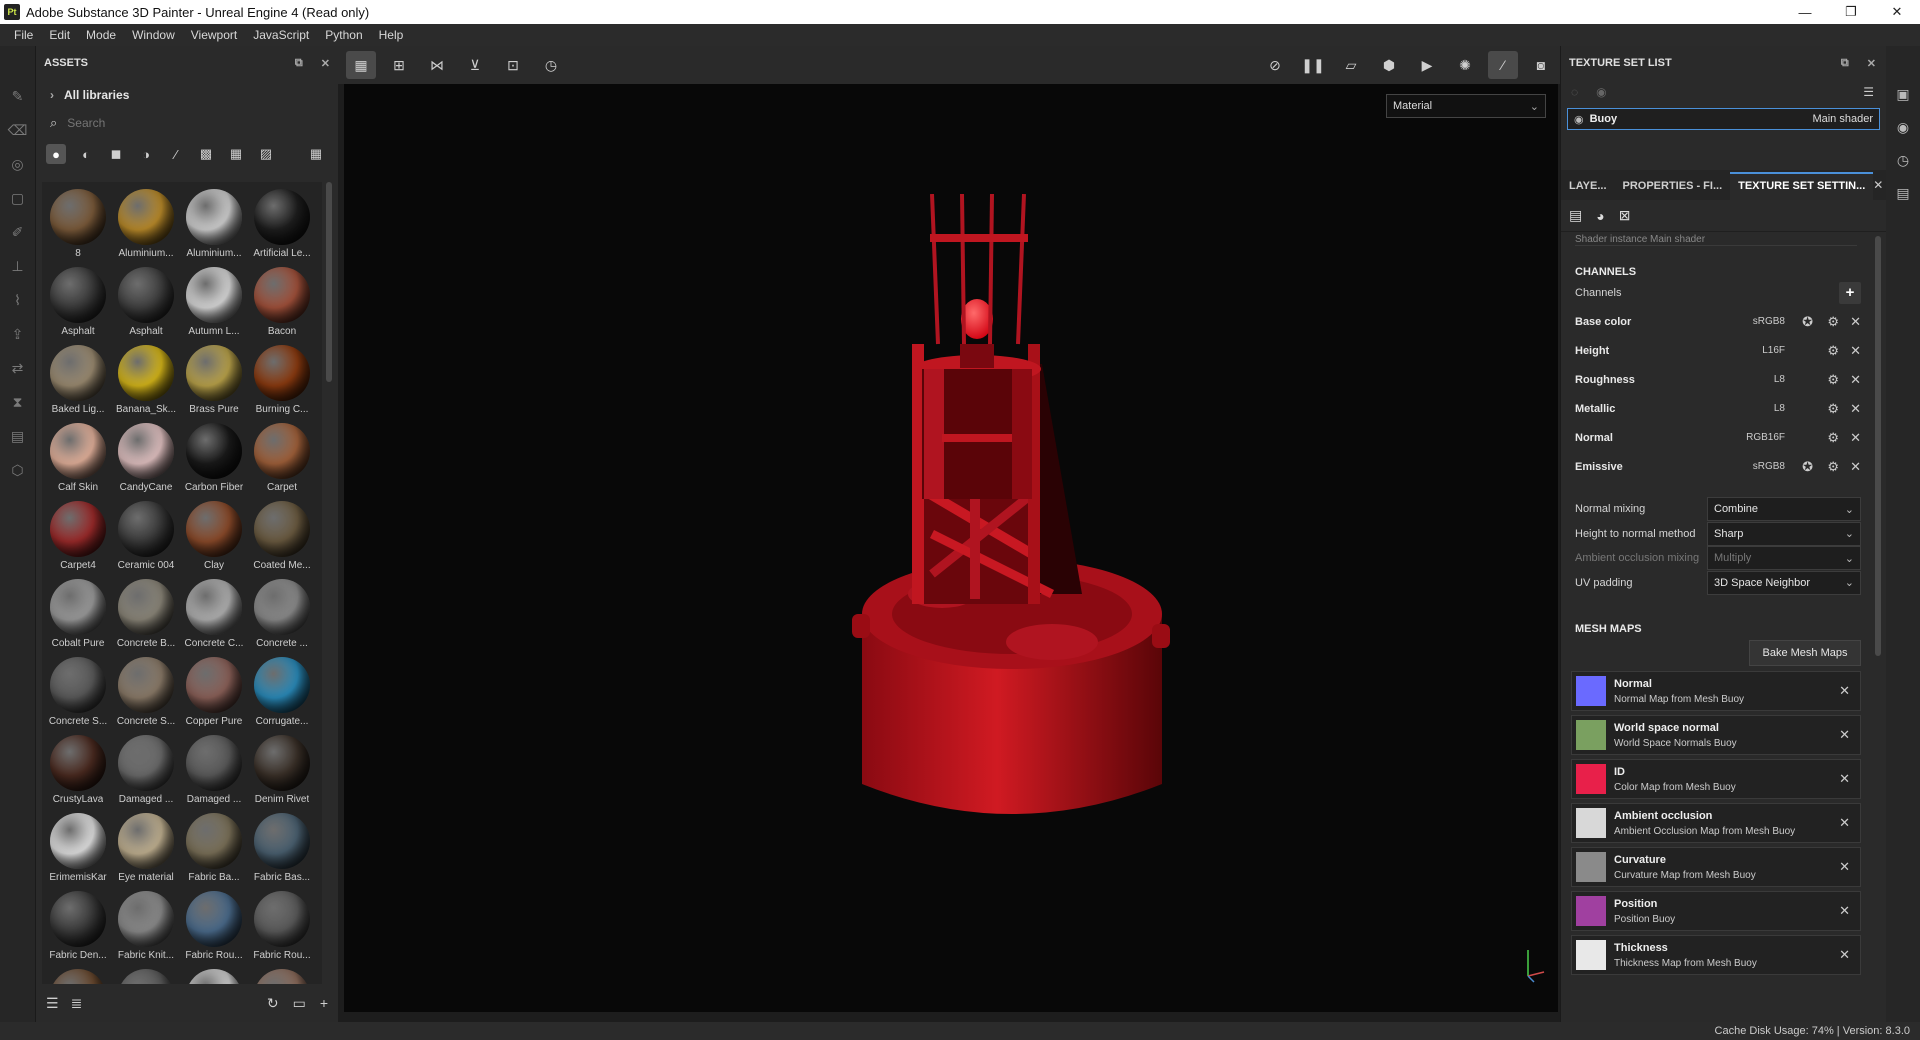  Describe the element at coordinates (1503, 65) in the screenshot. I see `paint-mode-icon: ⁄` at that location.